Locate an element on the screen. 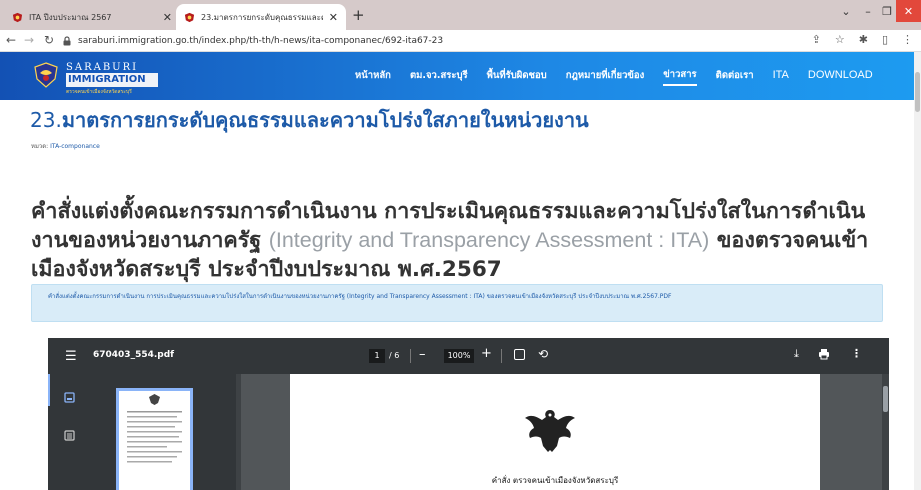 Image resolution: width=921 pixels, height=490 pixels. pdf-more-options-icon: ⋮ is located at coordinates (856, 353).